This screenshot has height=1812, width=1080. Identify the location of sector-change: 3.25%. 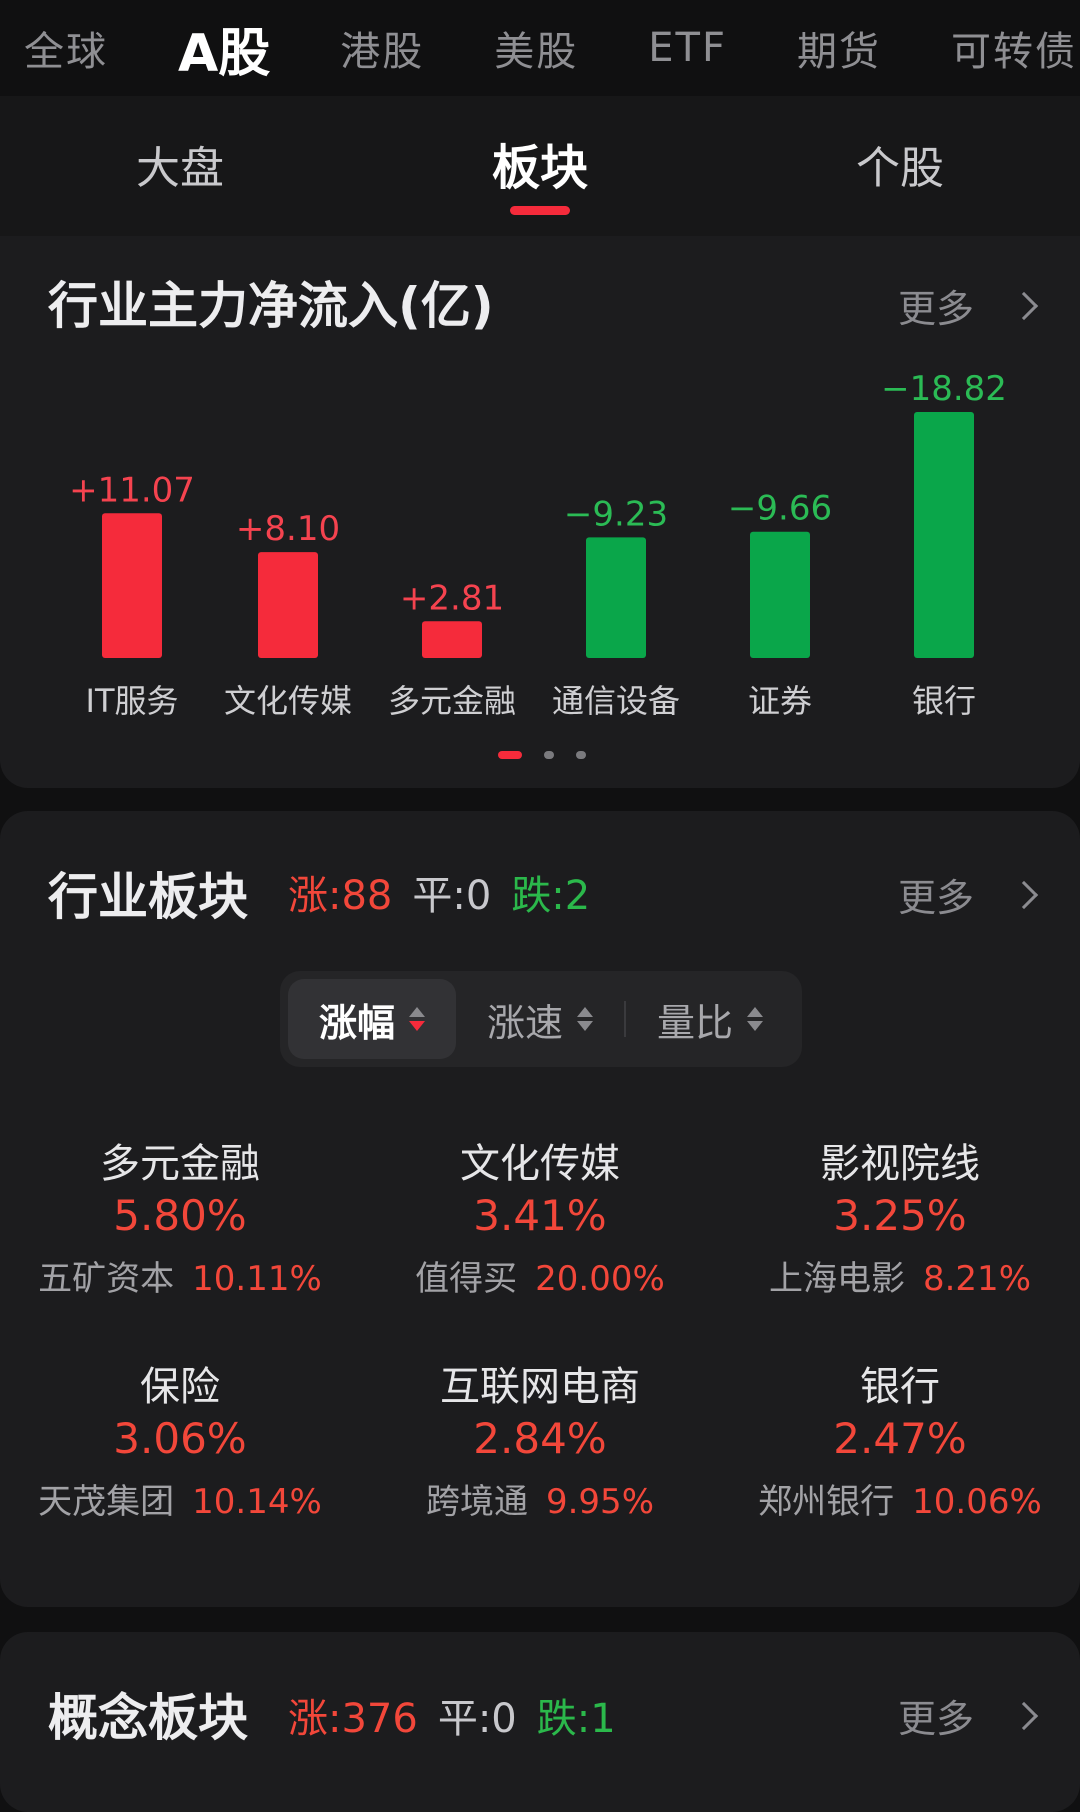
(900, 1215).